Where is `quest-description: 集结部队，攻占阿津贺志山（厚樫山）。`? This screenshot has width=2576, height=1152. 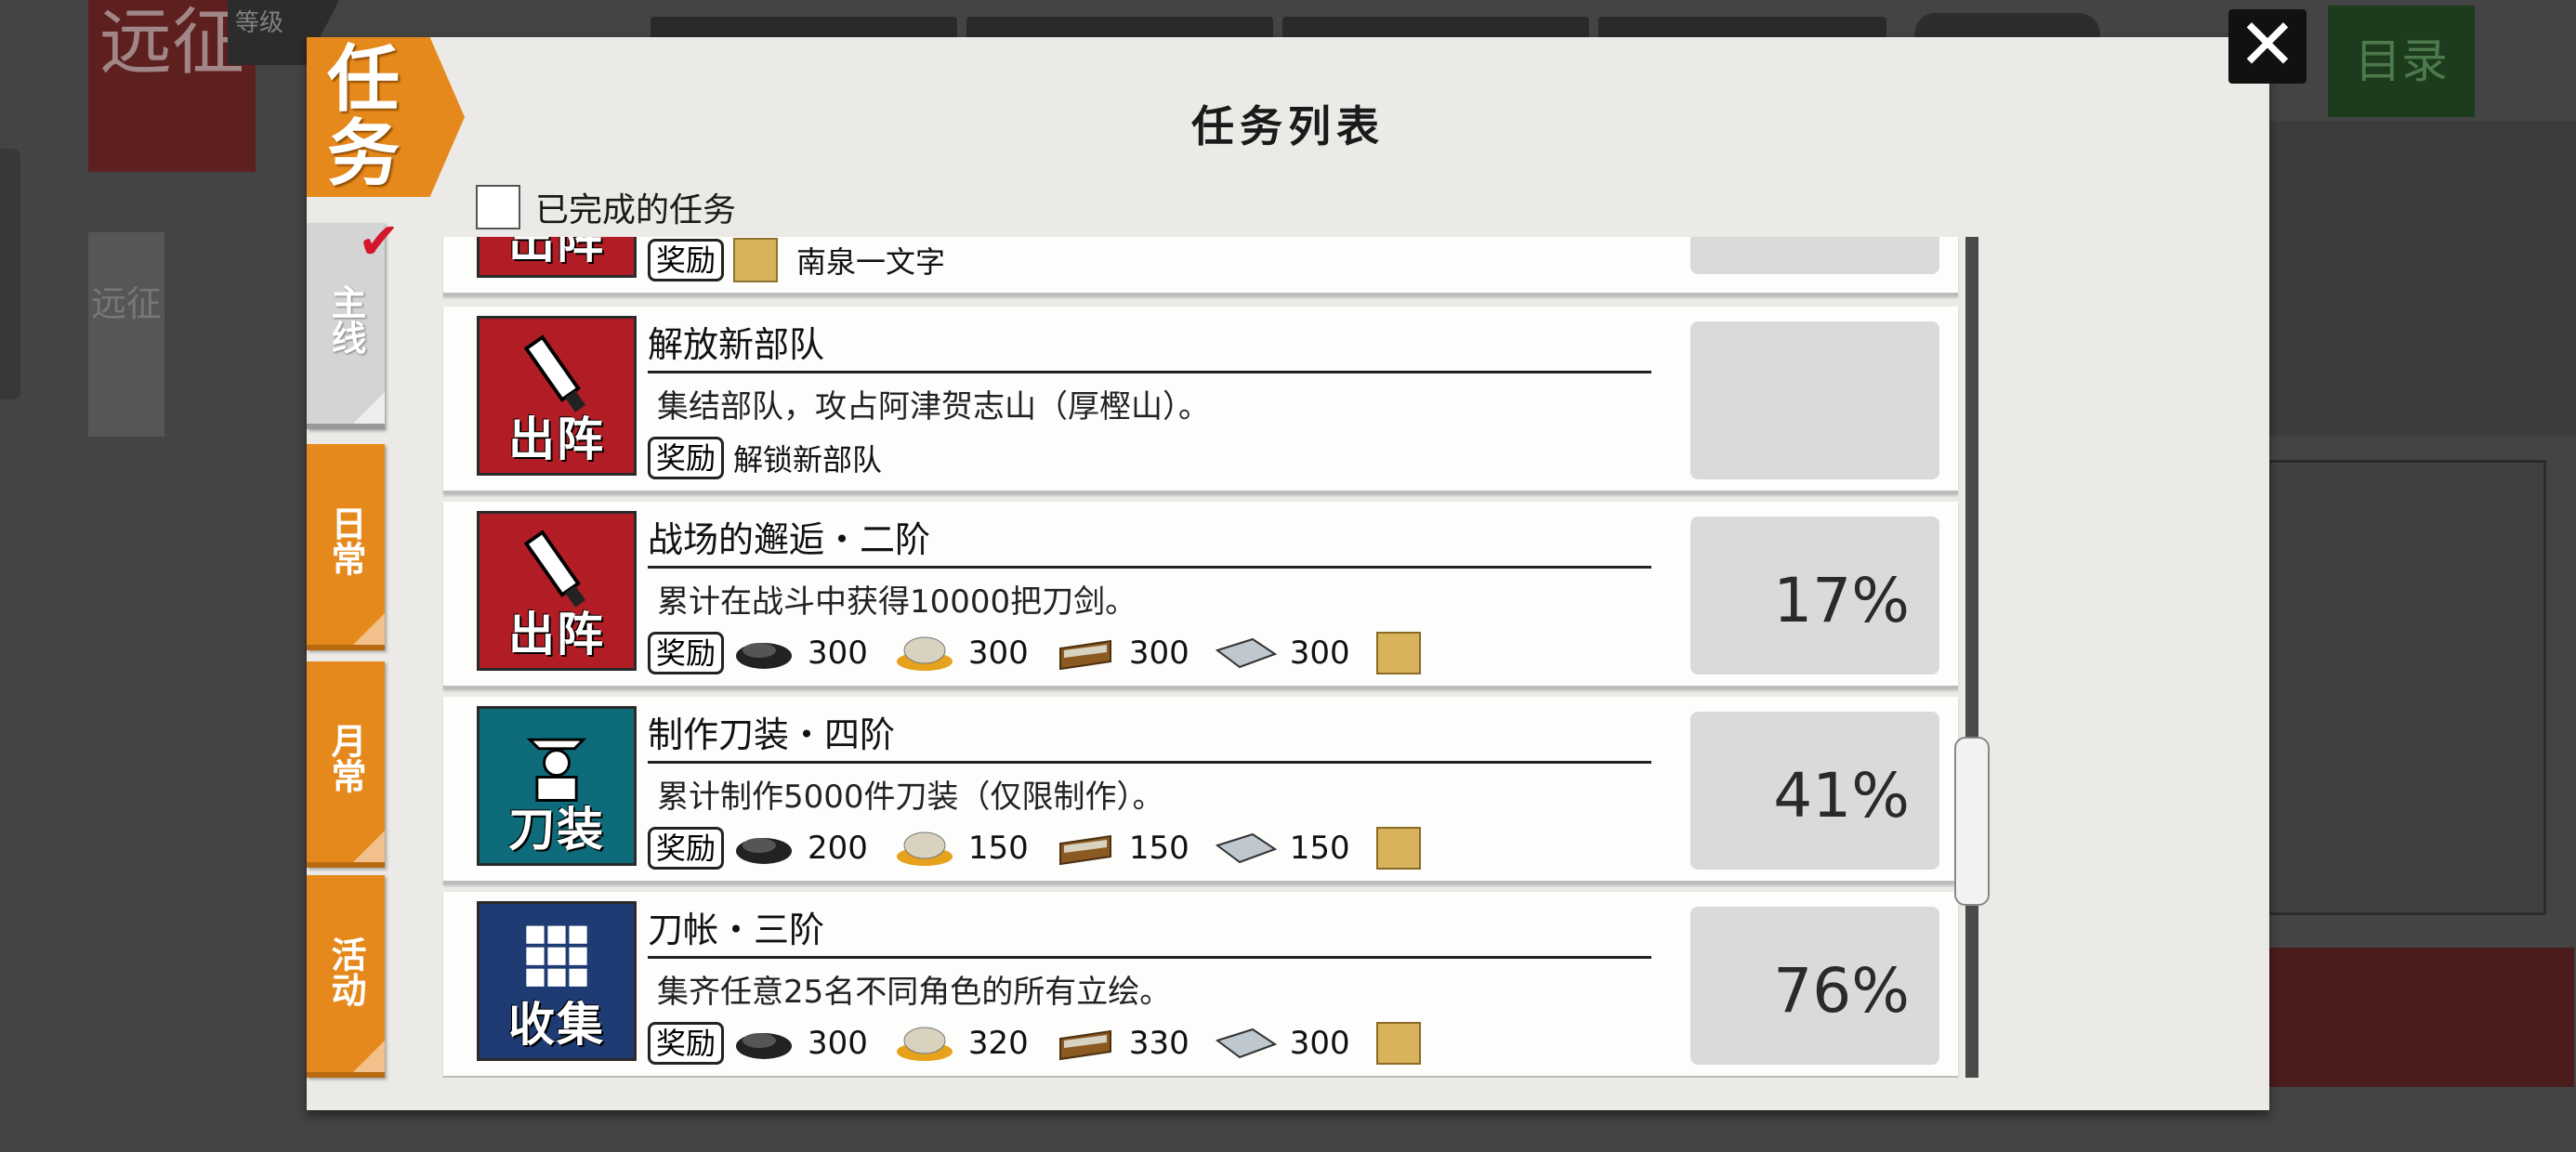 quest-description: 集结部队，攻占阿津贺志山（厚樫山）。 is located at coordinates (933, 406).